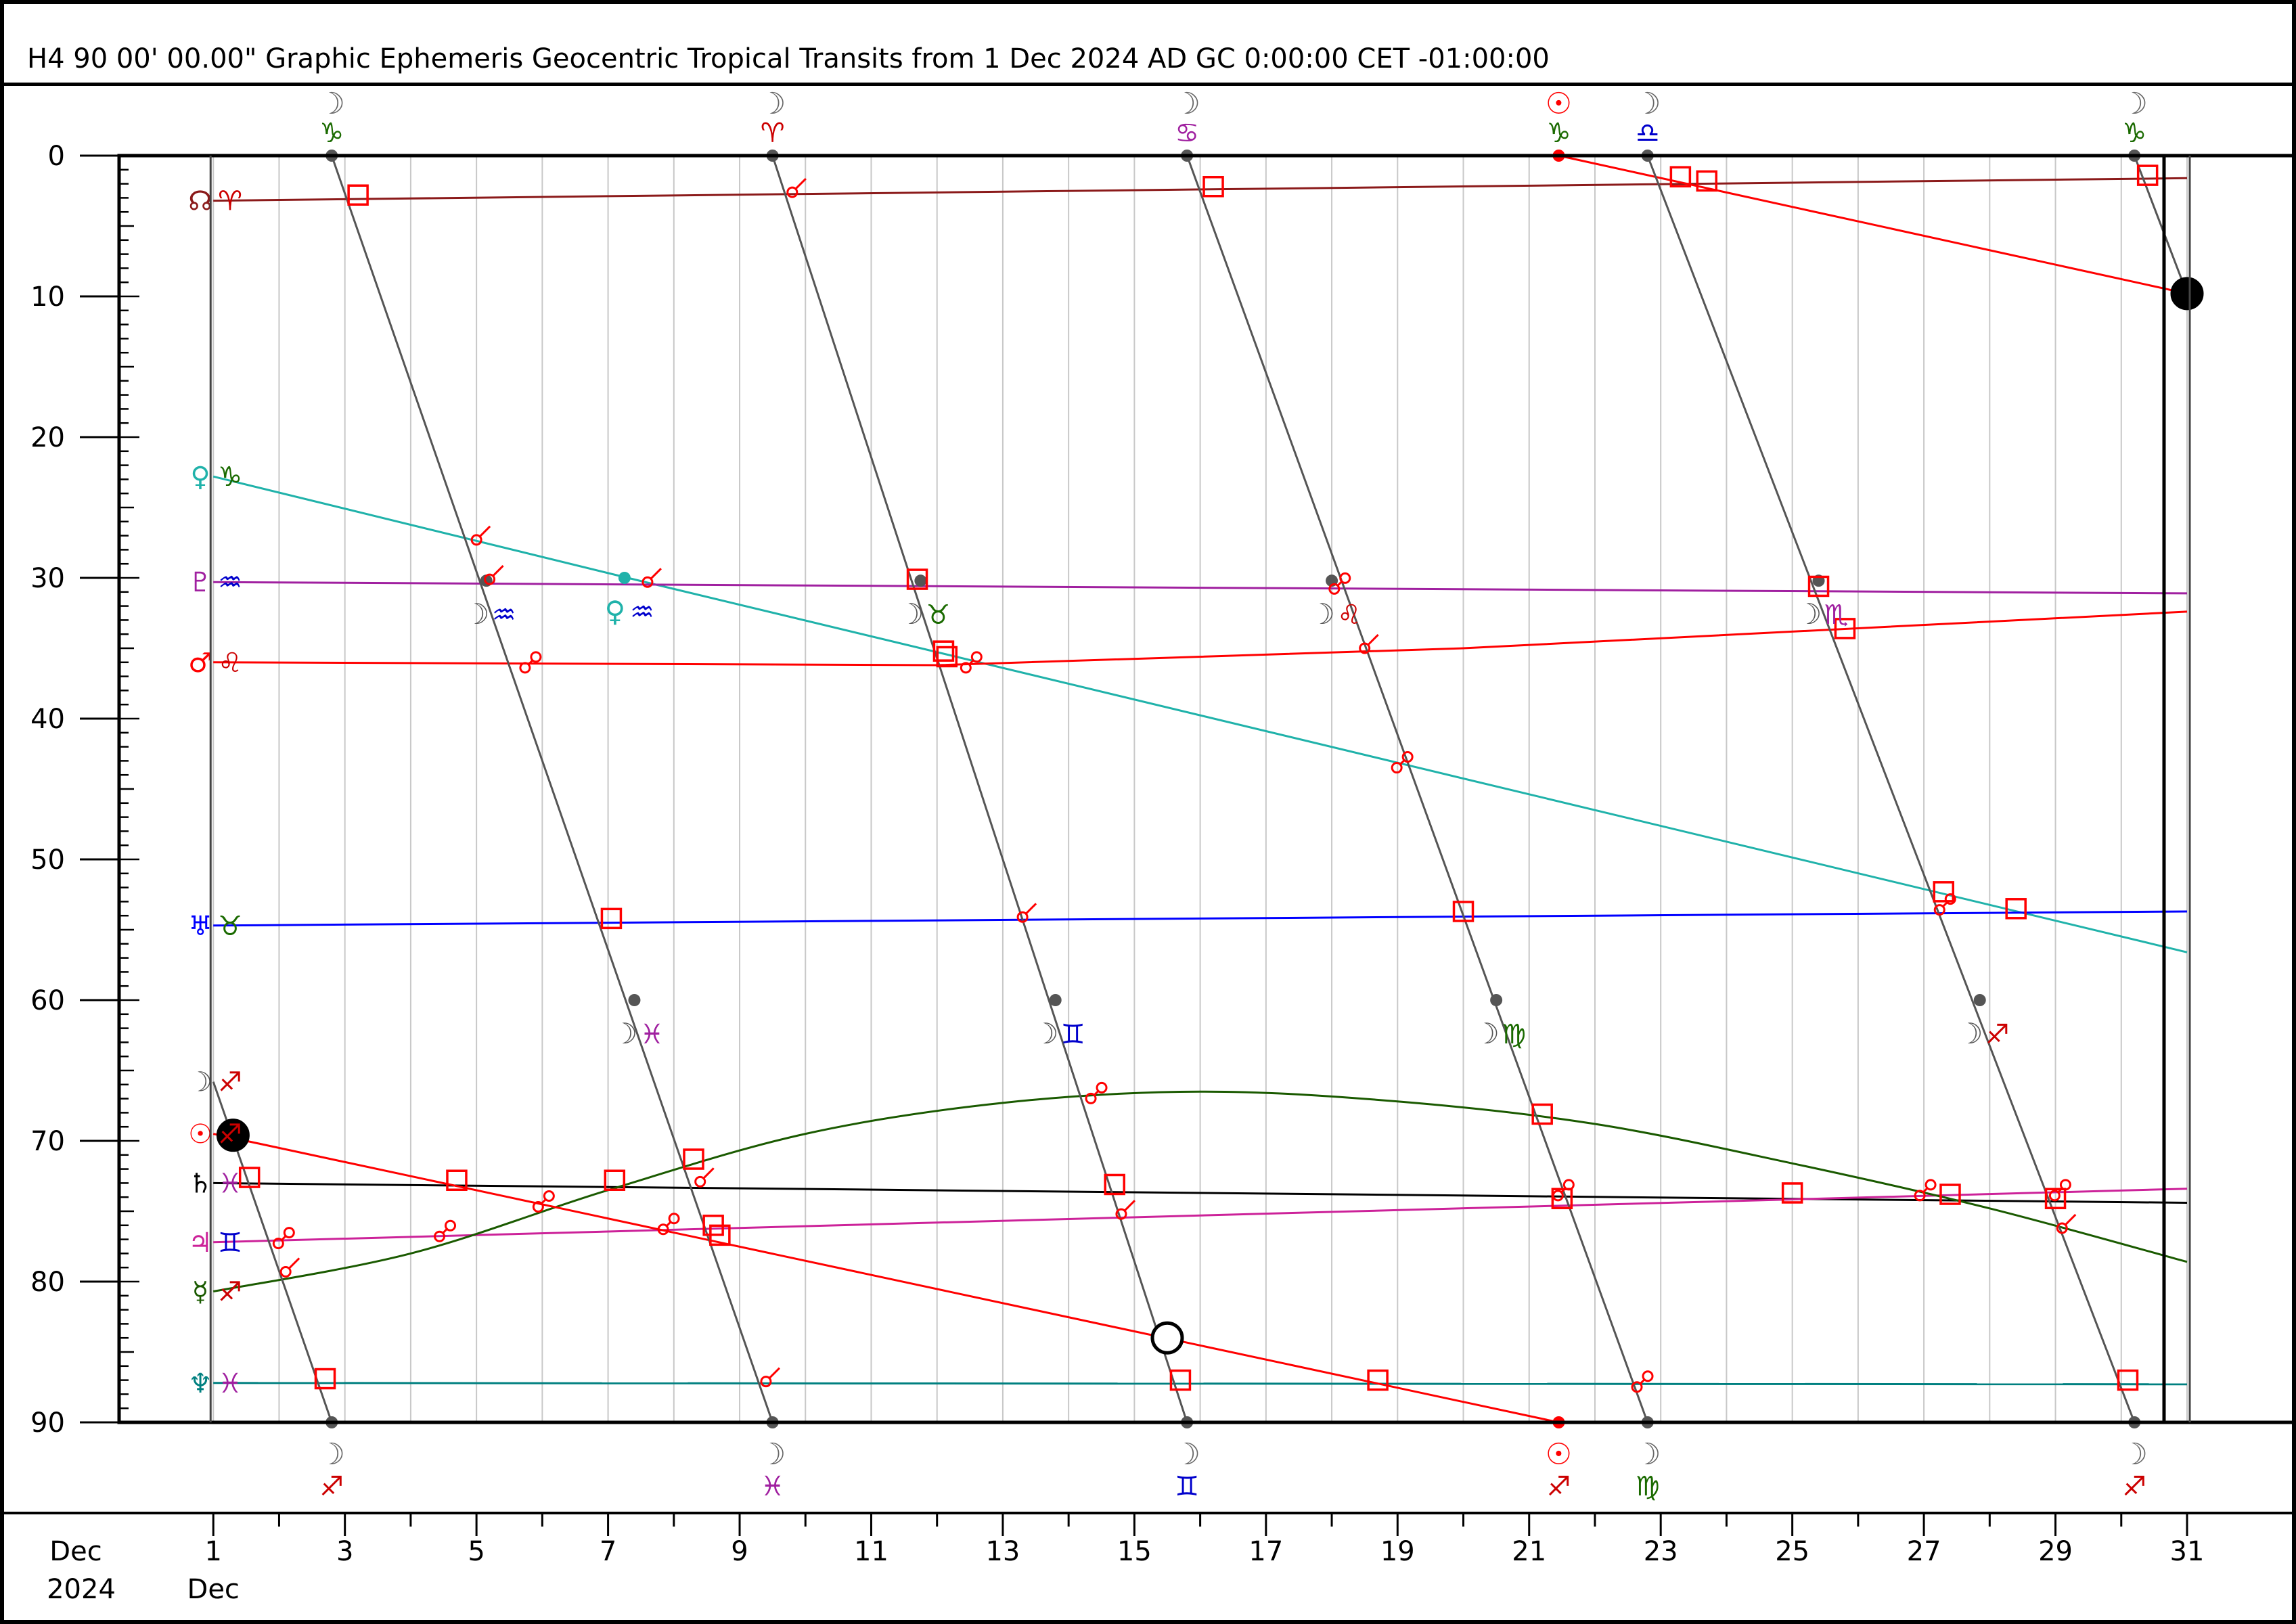  I want to click on x-tick-label: 3, so click(344, 1551).